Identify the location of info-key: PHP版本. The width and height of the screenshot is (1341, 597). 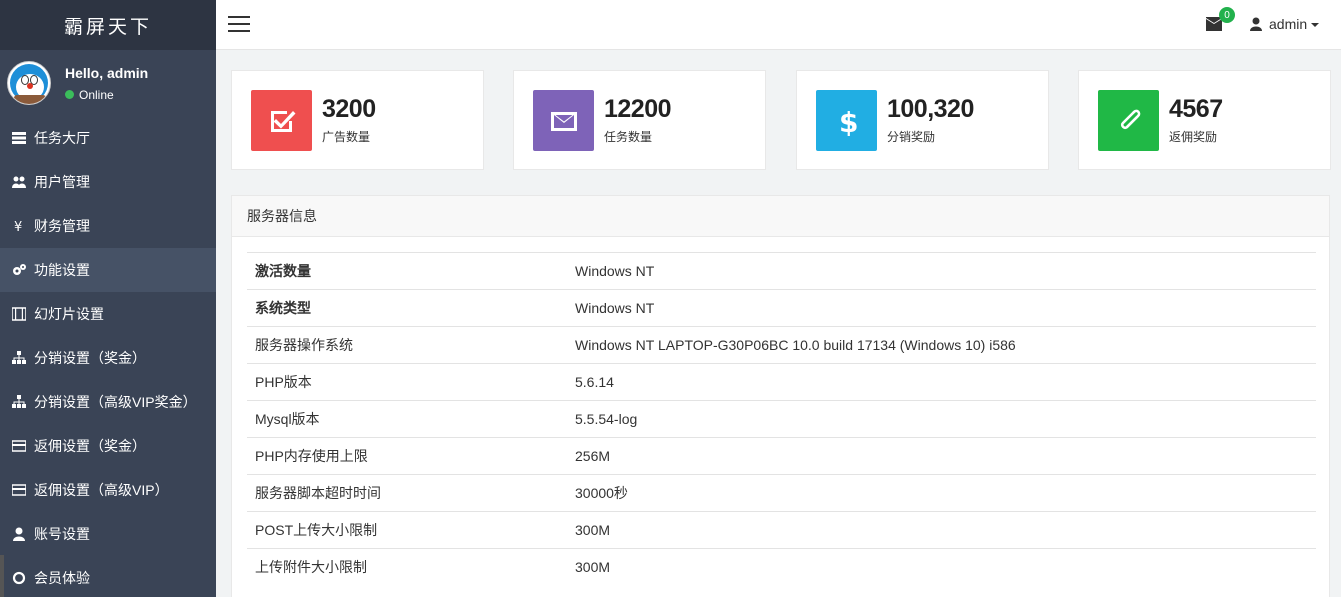
(407, 382).